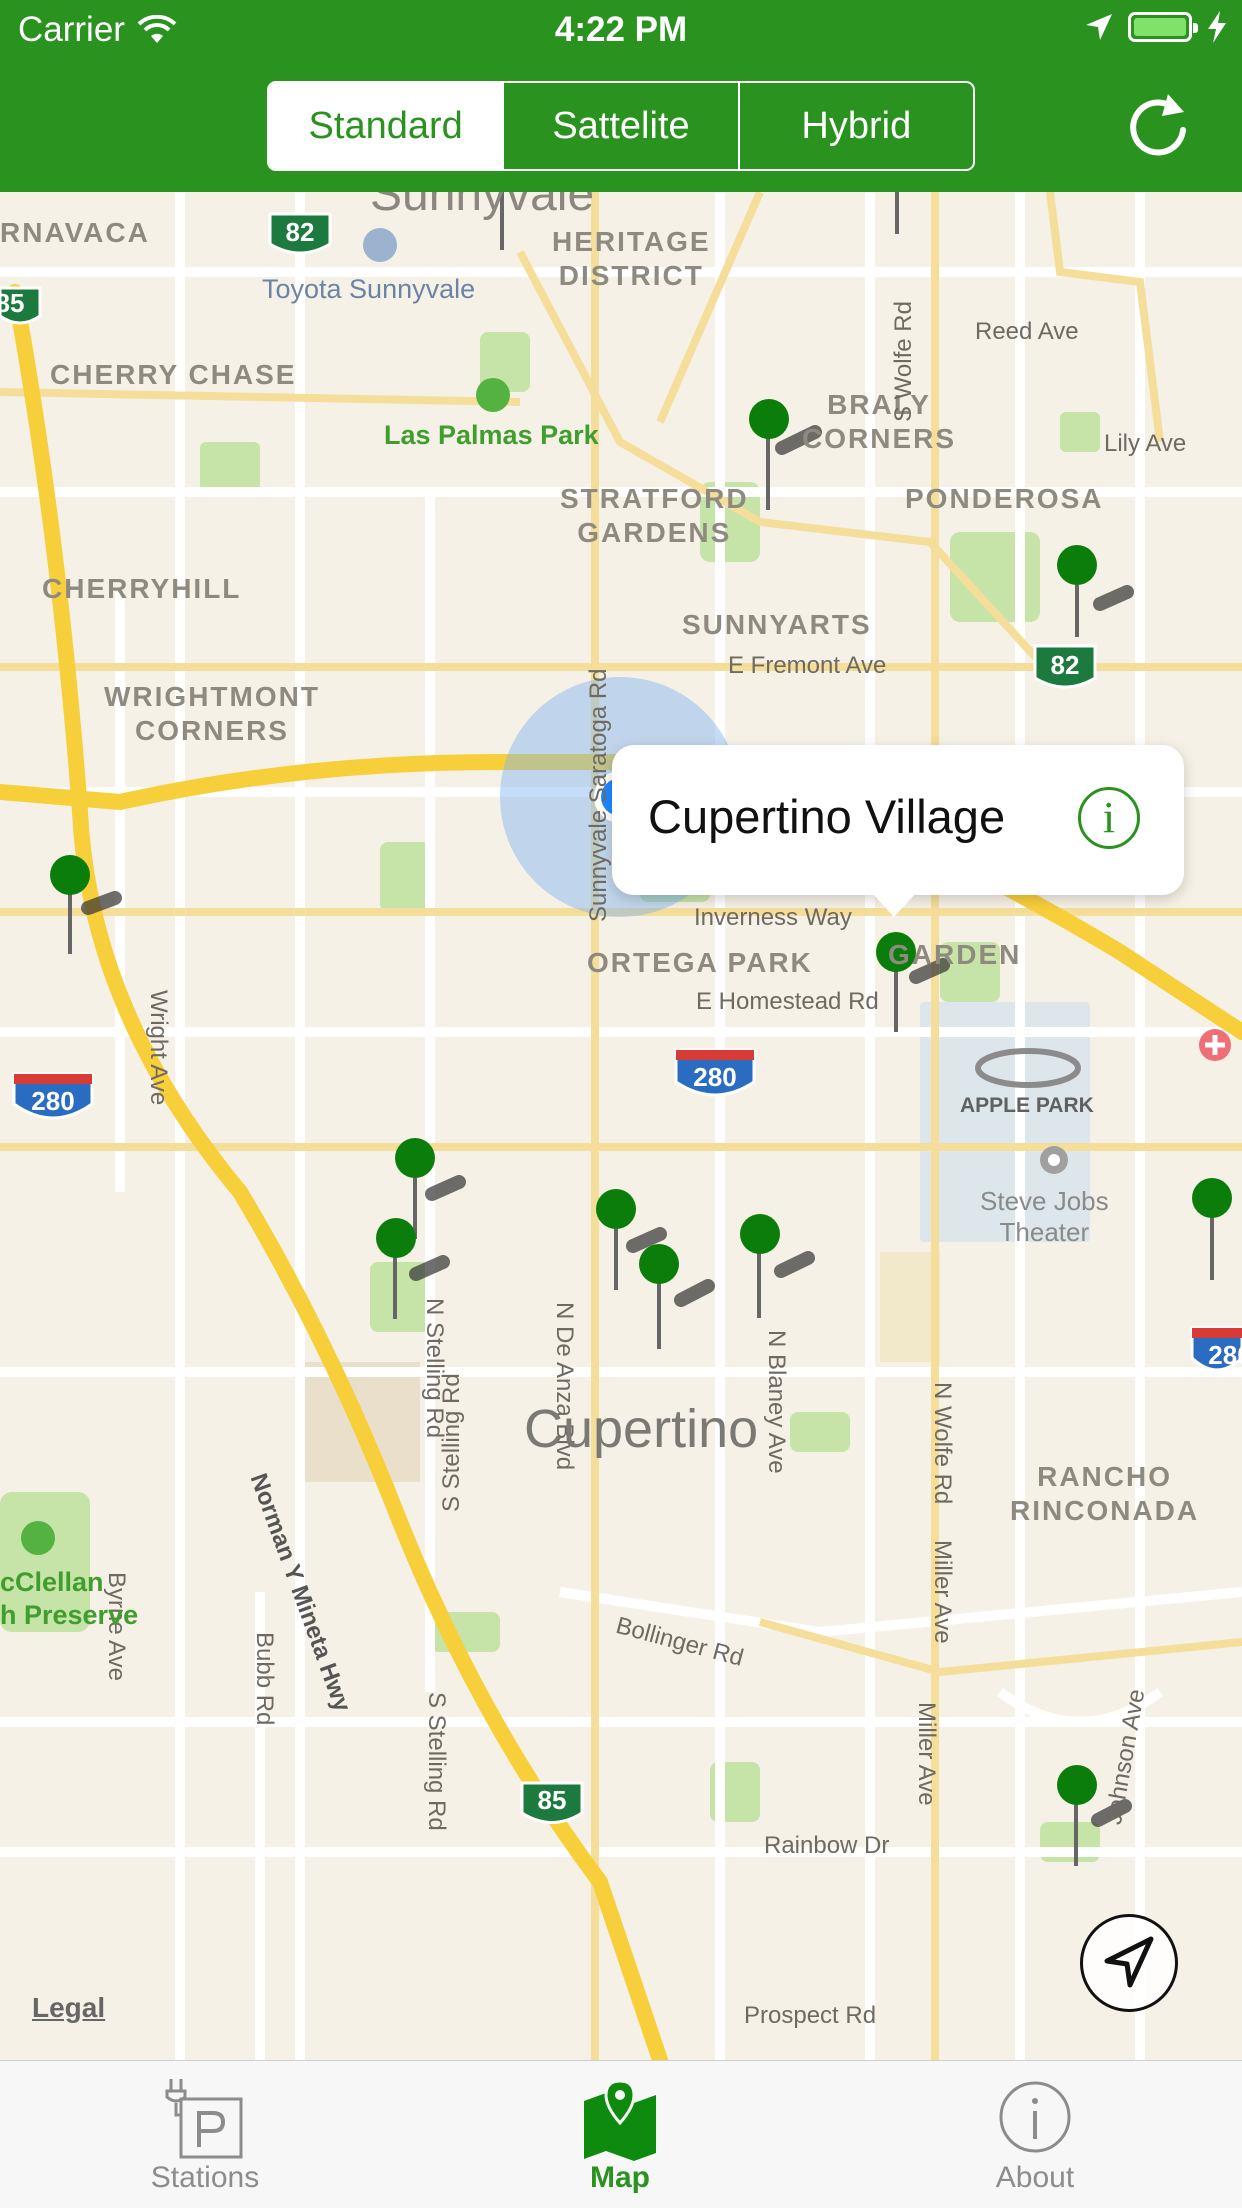 The image size is (1242, 2208). What do you see at coordinates (1035, 2117) in the screenshot?
I see `info-icon` at bounding box center [1035, 2117].